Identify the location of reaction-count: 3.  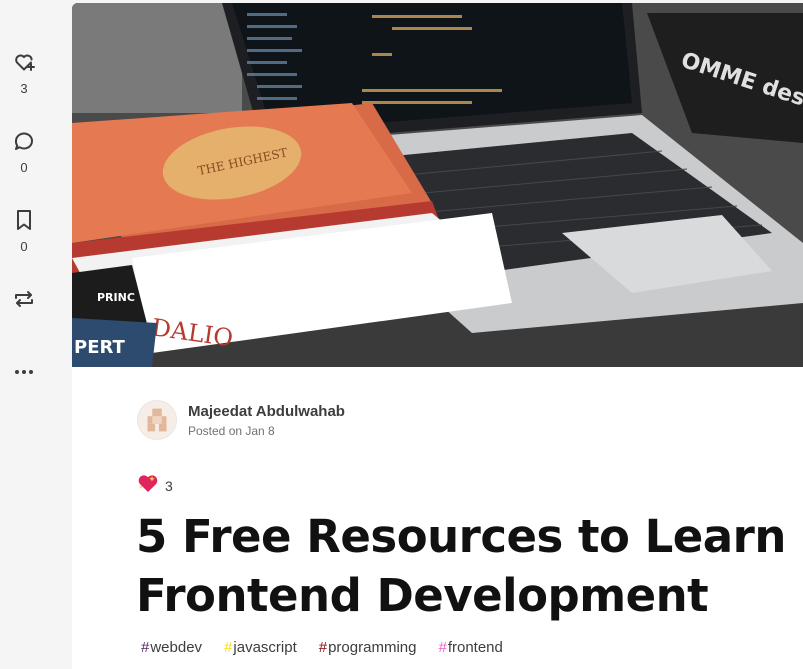
(169, 485).